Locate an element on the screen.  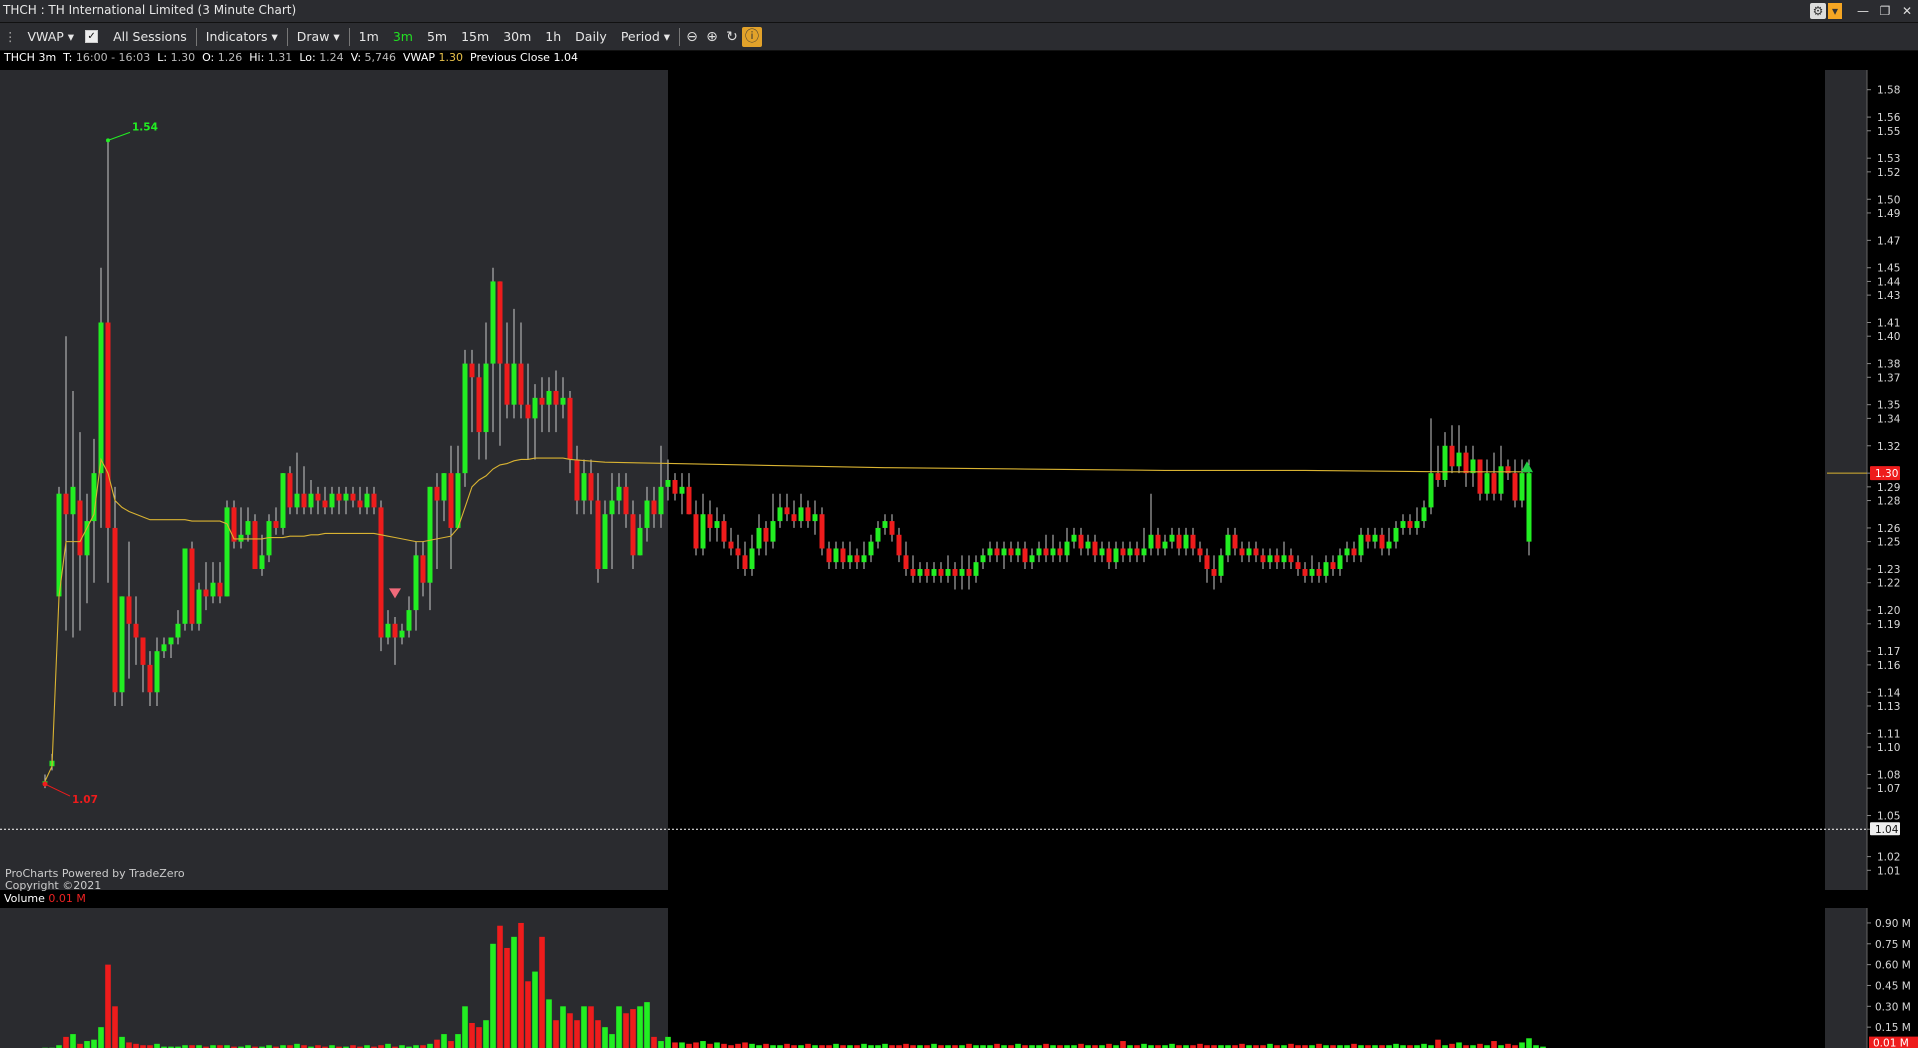
draw-label: Draw is located at coordinates (313, 36).